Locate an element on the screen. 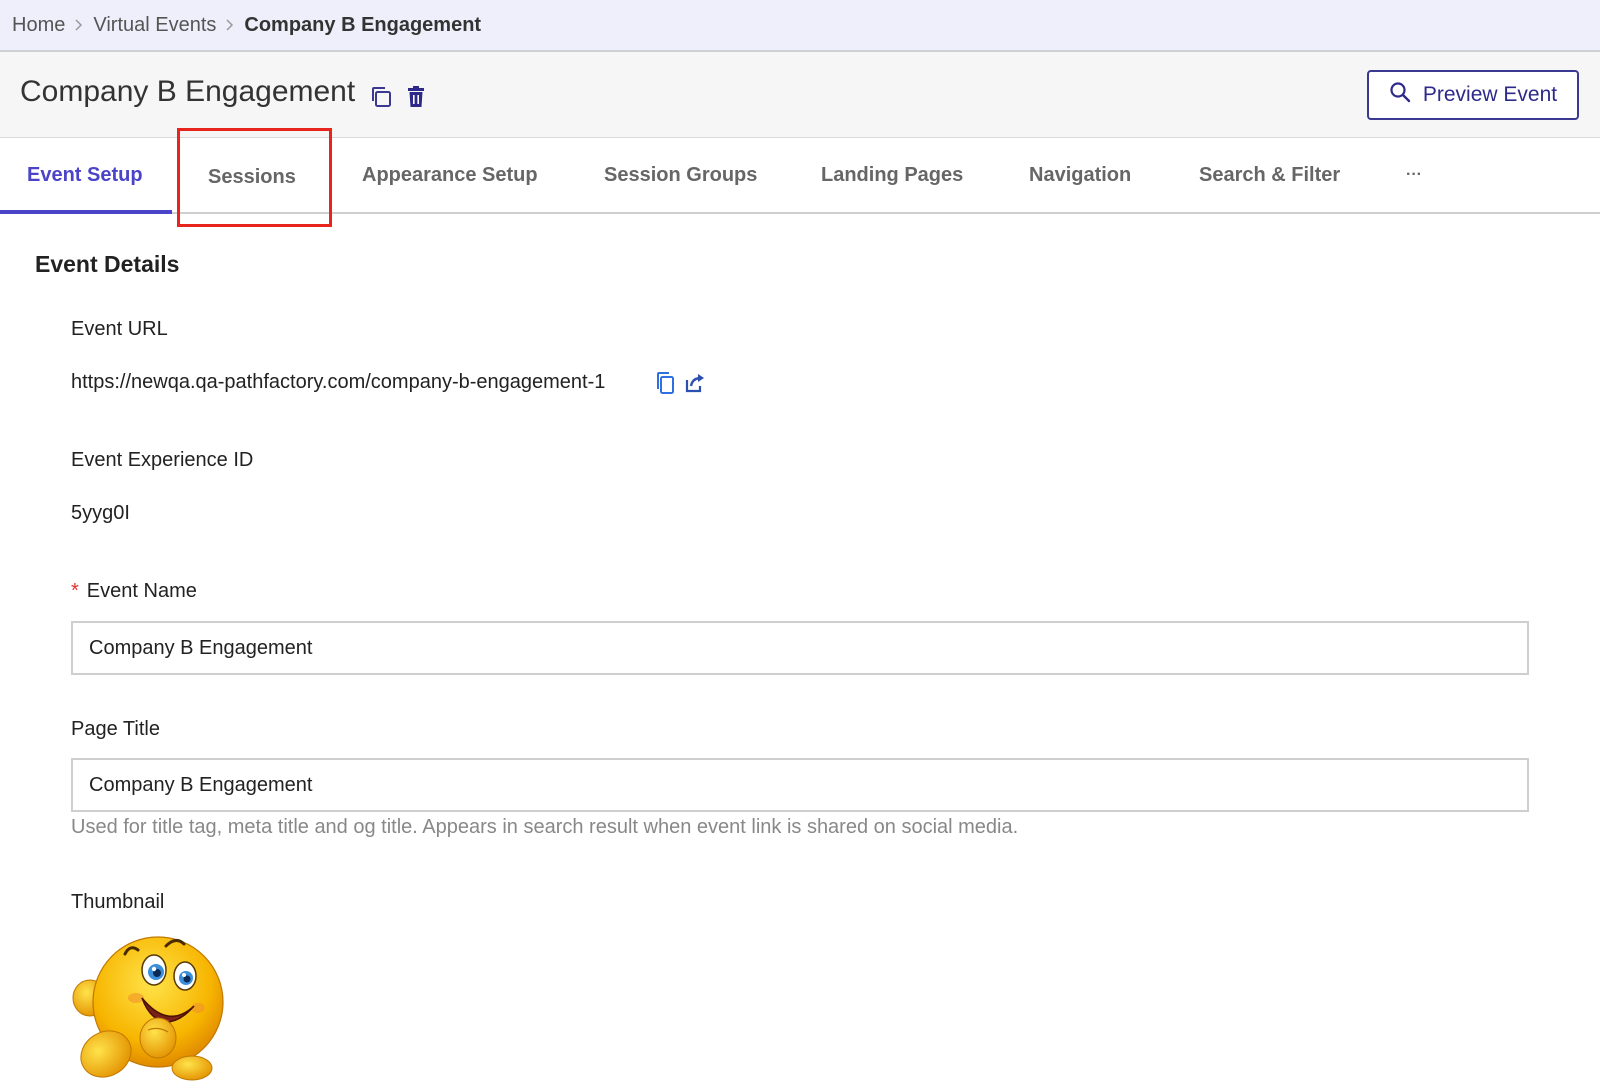 The image size is (1600, 1091). section-heading-event-details: Event Details is located at coordinates (107, 264).